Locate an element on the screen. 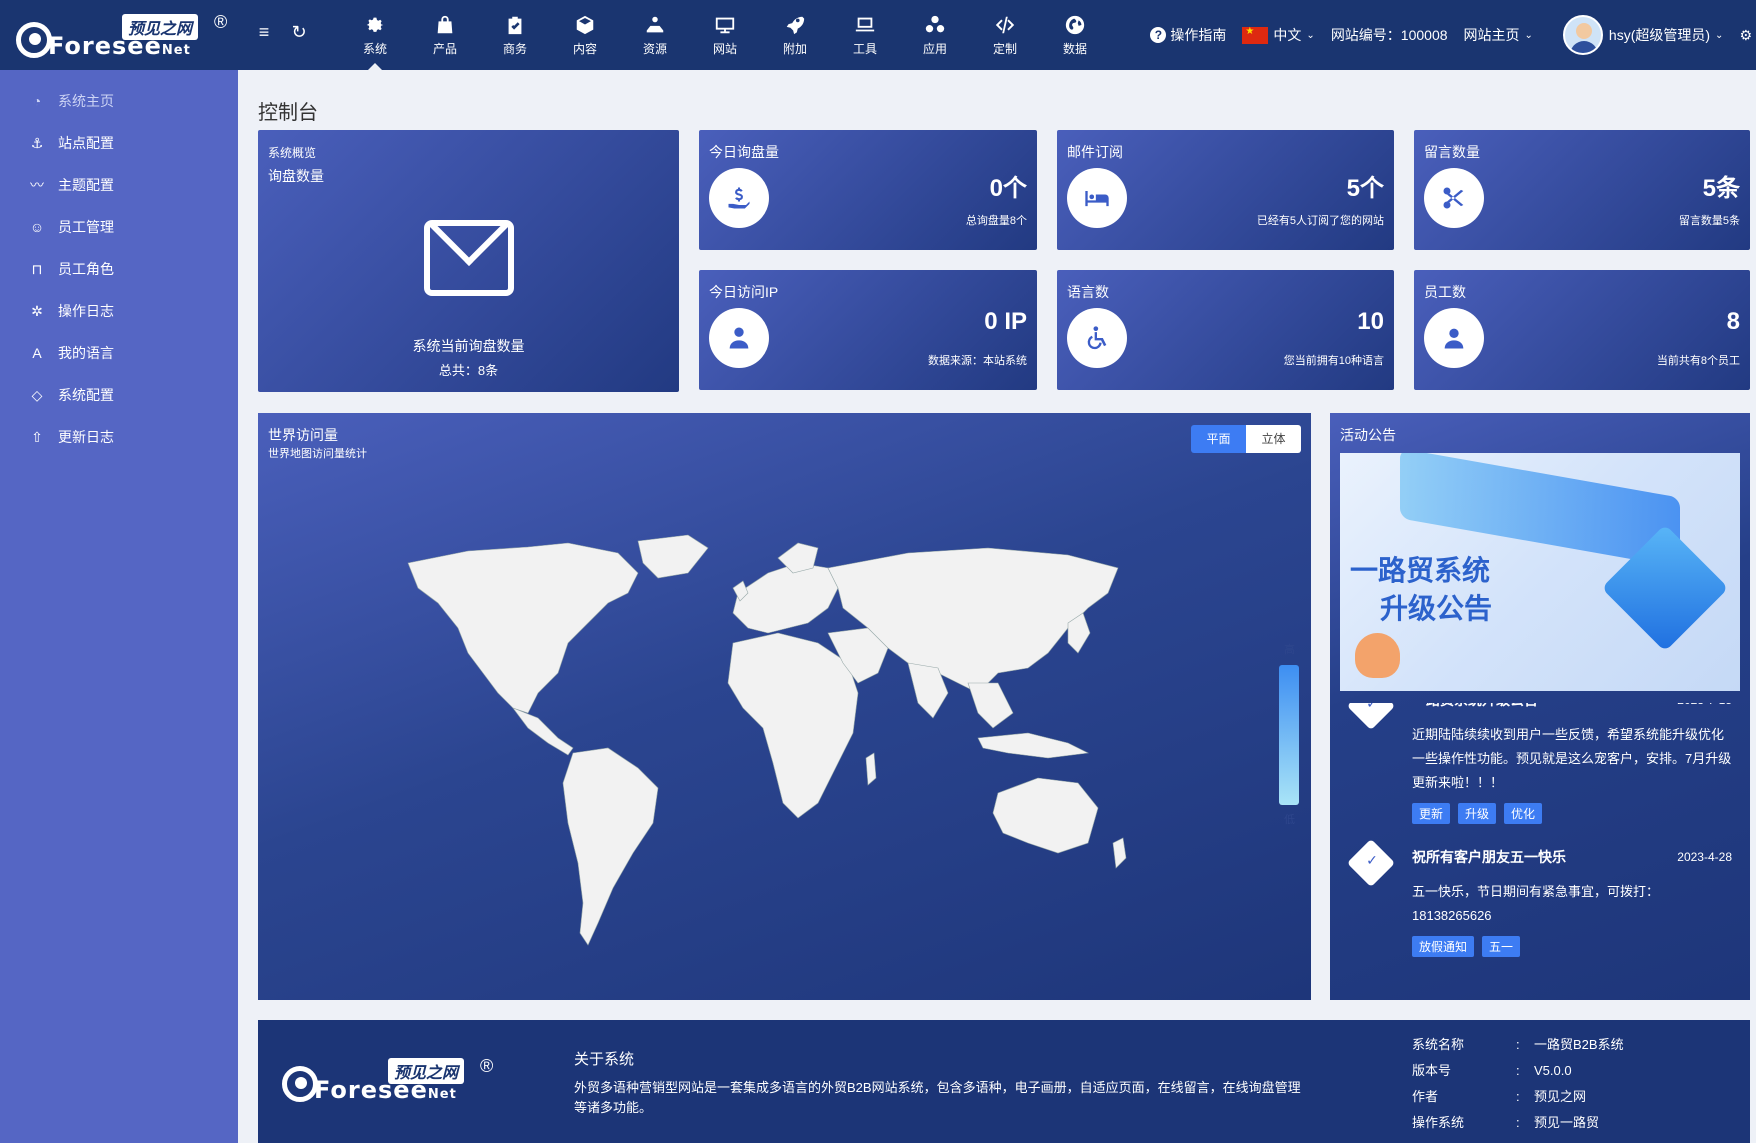 This screenshot has width=1756, height=1143. sidebar-item-site-config: ⚓ 站点配置 is located at coordinates (119, 143).